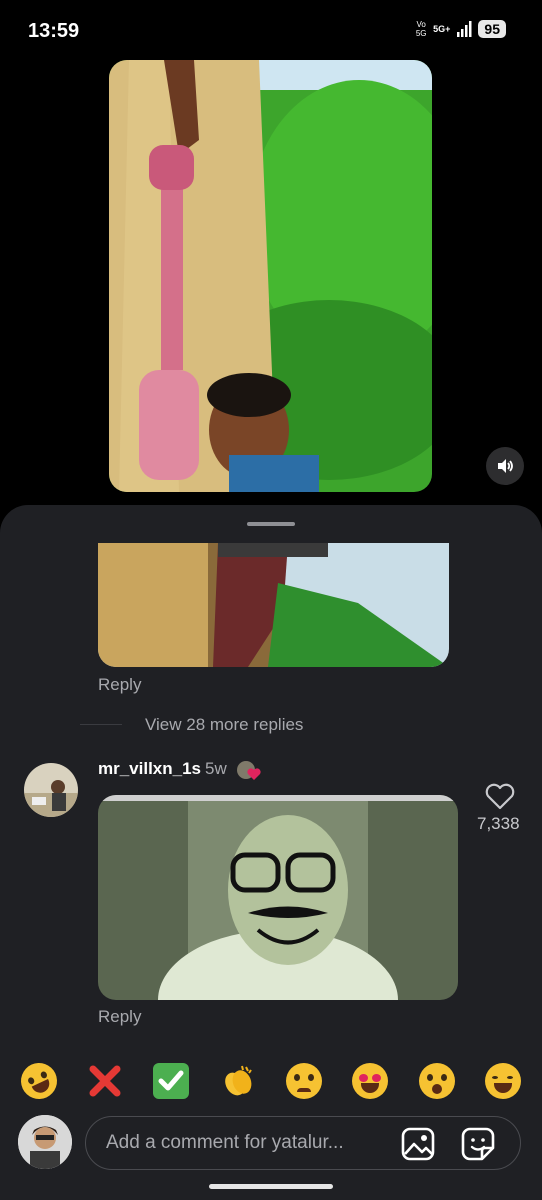 This screenshot has height=1200, width=542. What do you see at coordinates (39, 1081) in the screenshot?
I see `emoji-rofl-button` at bounding box center [39, 1081].